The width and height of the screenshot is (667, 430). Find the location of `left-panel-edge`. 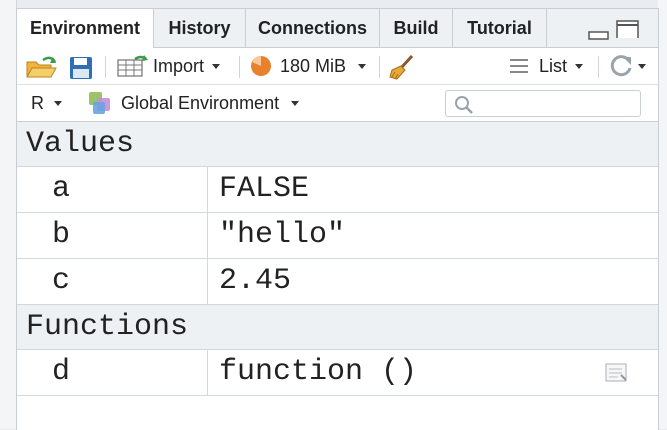

left-panel-edge is located at coordinates (8, 214).